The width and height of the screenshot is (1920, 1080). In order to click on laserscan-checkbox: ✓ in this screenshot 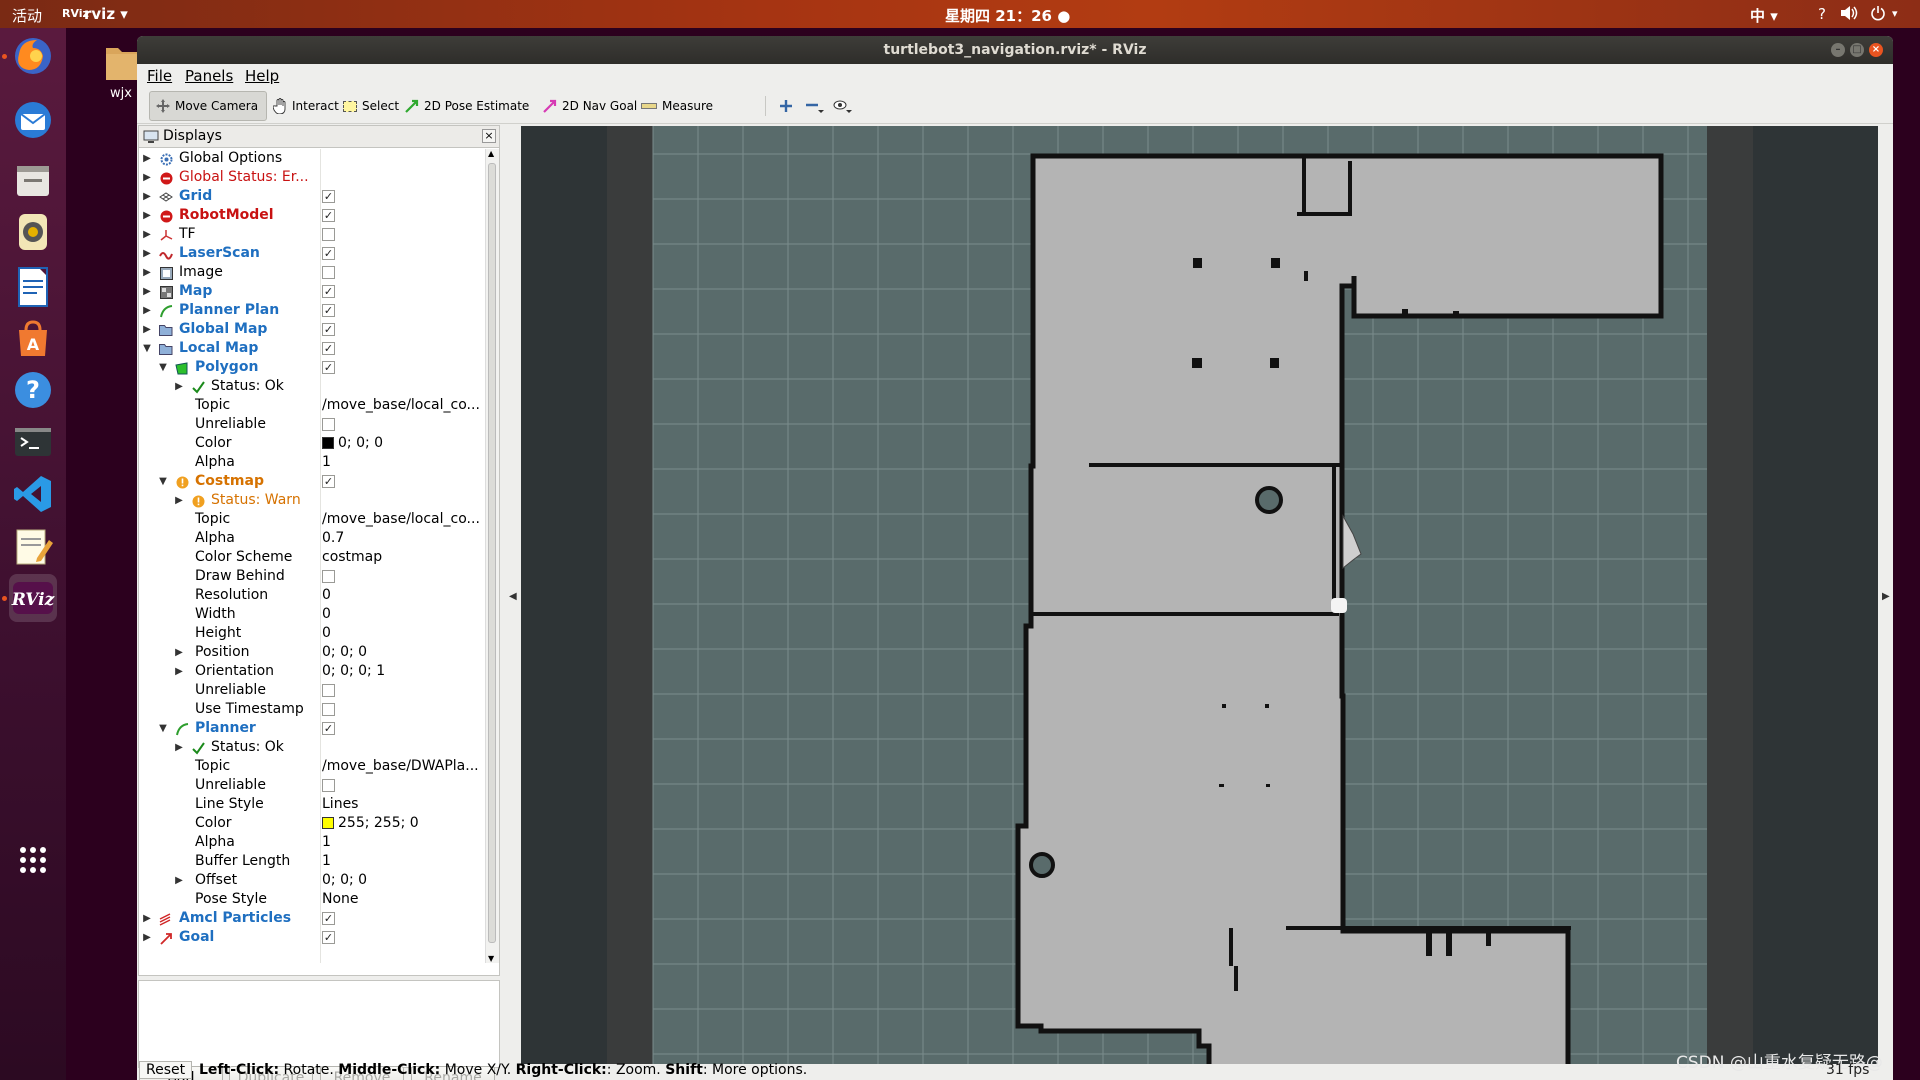, I will do `click(328, 253)`.